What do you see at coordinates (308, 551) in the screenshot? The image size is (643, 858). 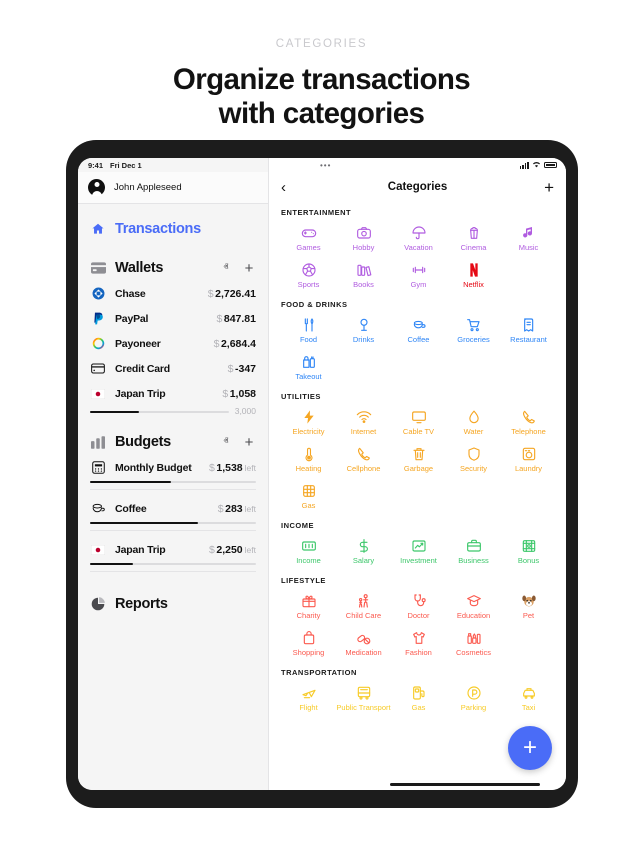 I see `category-item: Income` at bounding box center [308, 551].